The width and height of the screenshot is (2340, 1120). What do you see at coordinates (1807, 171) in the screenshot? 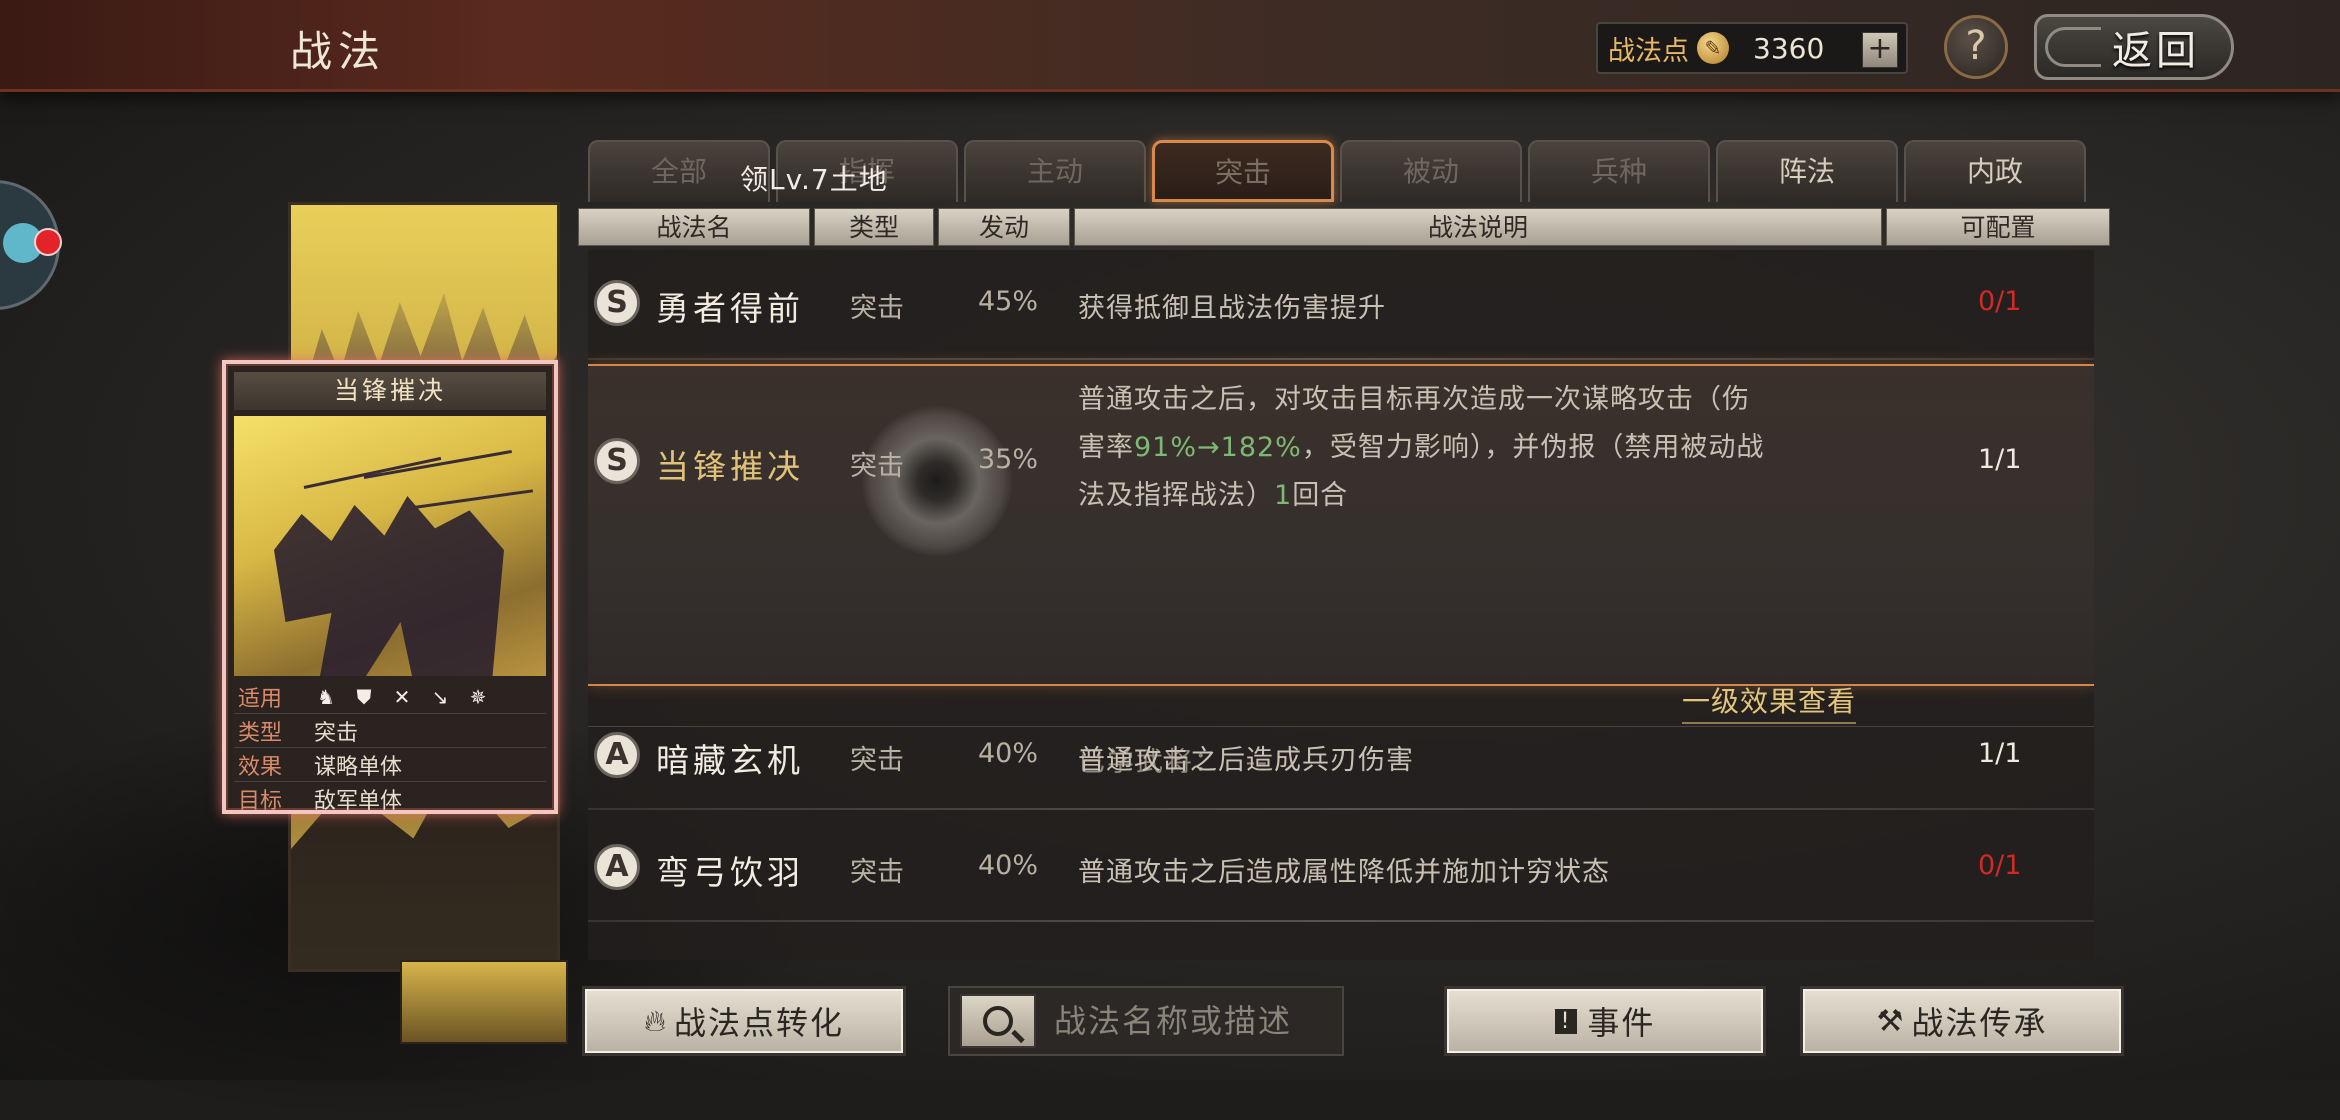
I see `tab-formation: 阵法` at bounding box center [1807, 171].